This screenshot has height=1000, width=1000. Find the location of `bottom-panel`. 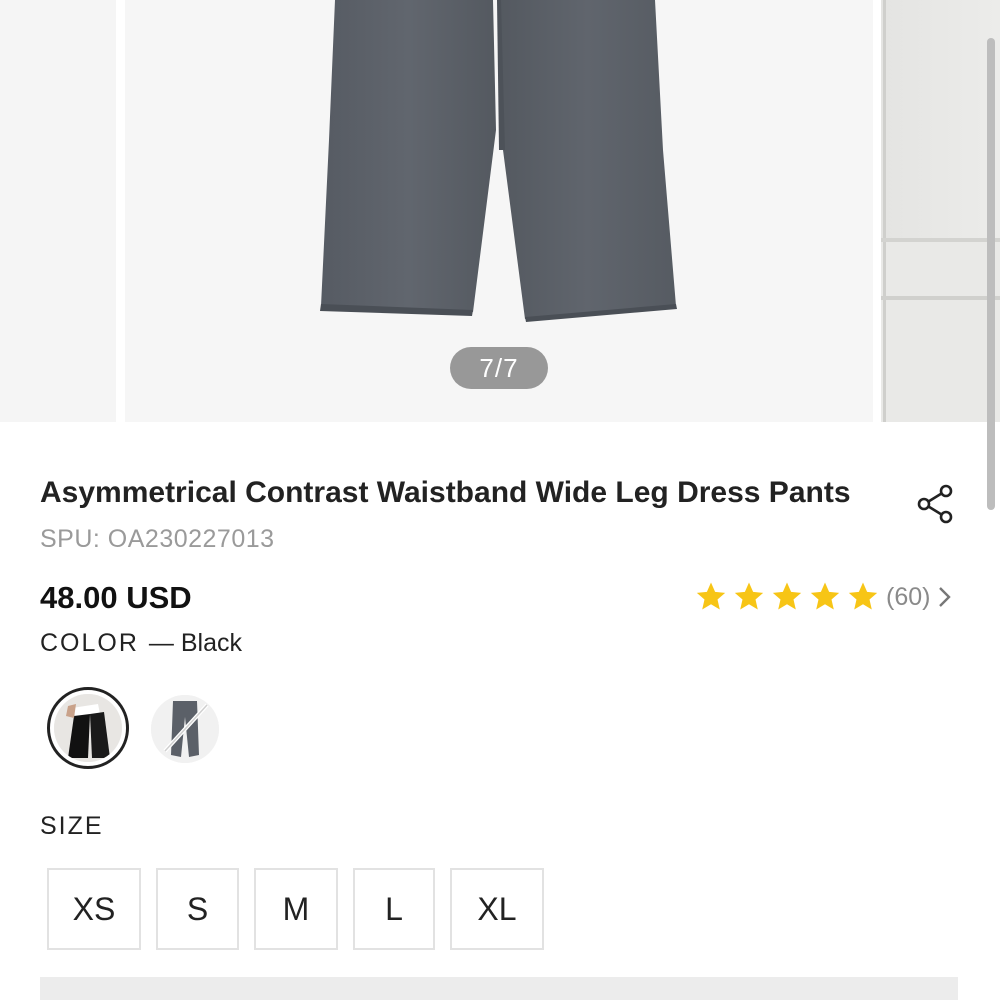

bottom-panel is located at coordinates (499, 988).